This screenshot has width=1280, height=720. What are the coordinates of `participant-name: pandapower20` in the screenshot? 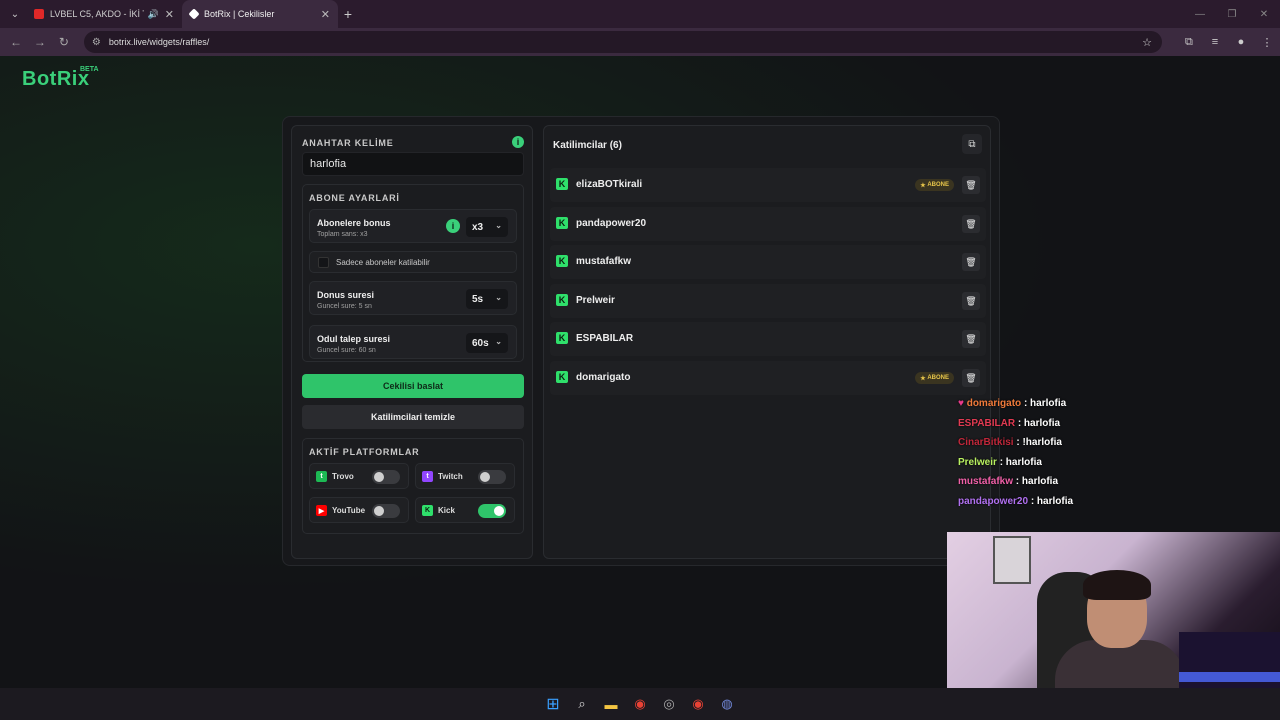 It's located at (611, 223).